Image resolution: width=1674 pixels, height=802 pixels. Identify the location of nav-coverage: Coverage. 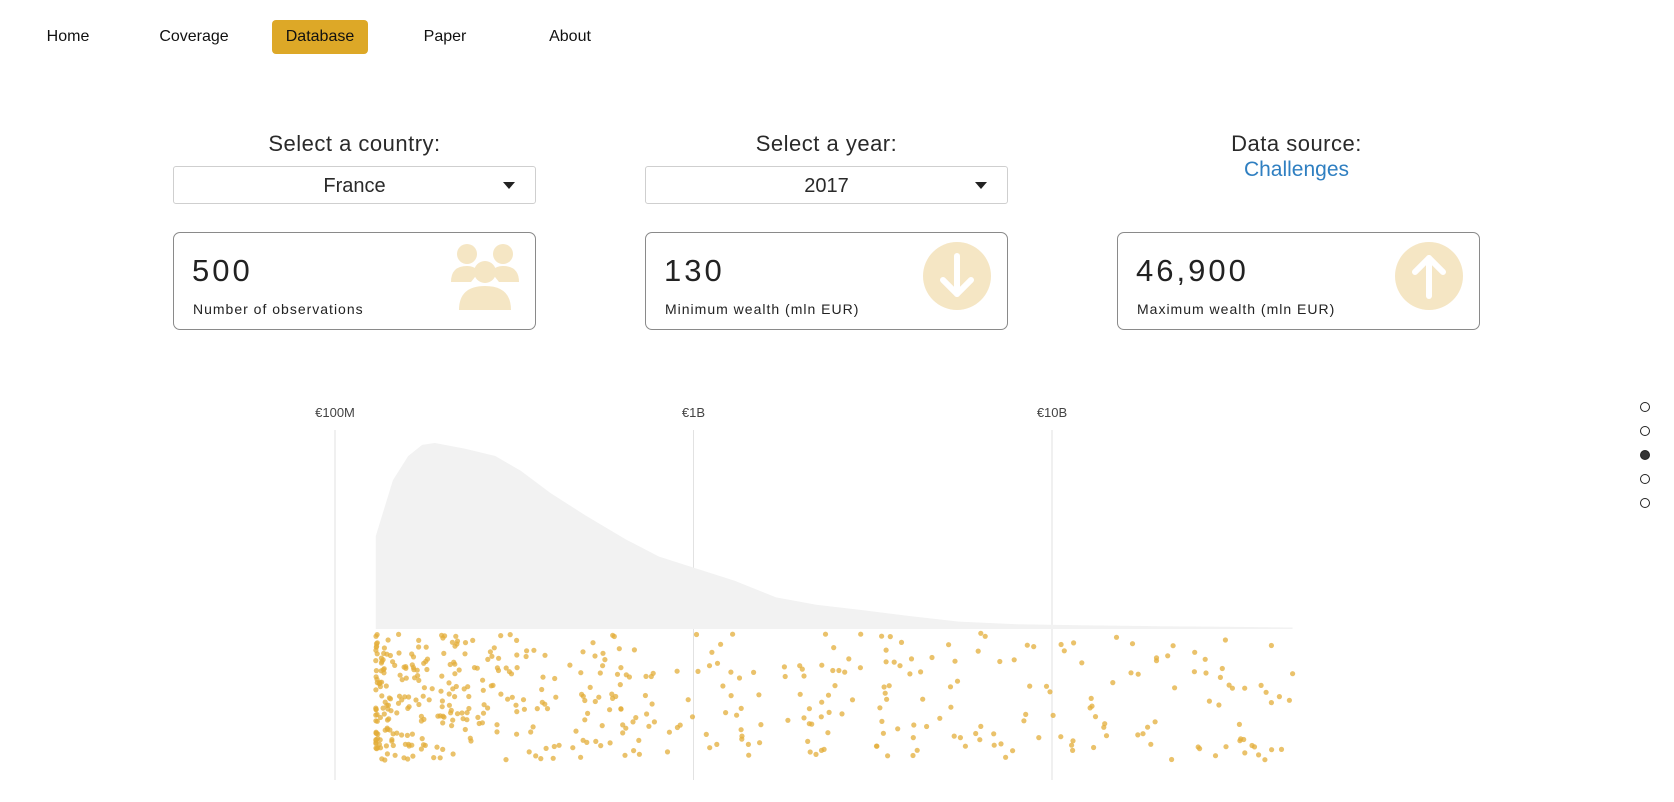
(194, 37).